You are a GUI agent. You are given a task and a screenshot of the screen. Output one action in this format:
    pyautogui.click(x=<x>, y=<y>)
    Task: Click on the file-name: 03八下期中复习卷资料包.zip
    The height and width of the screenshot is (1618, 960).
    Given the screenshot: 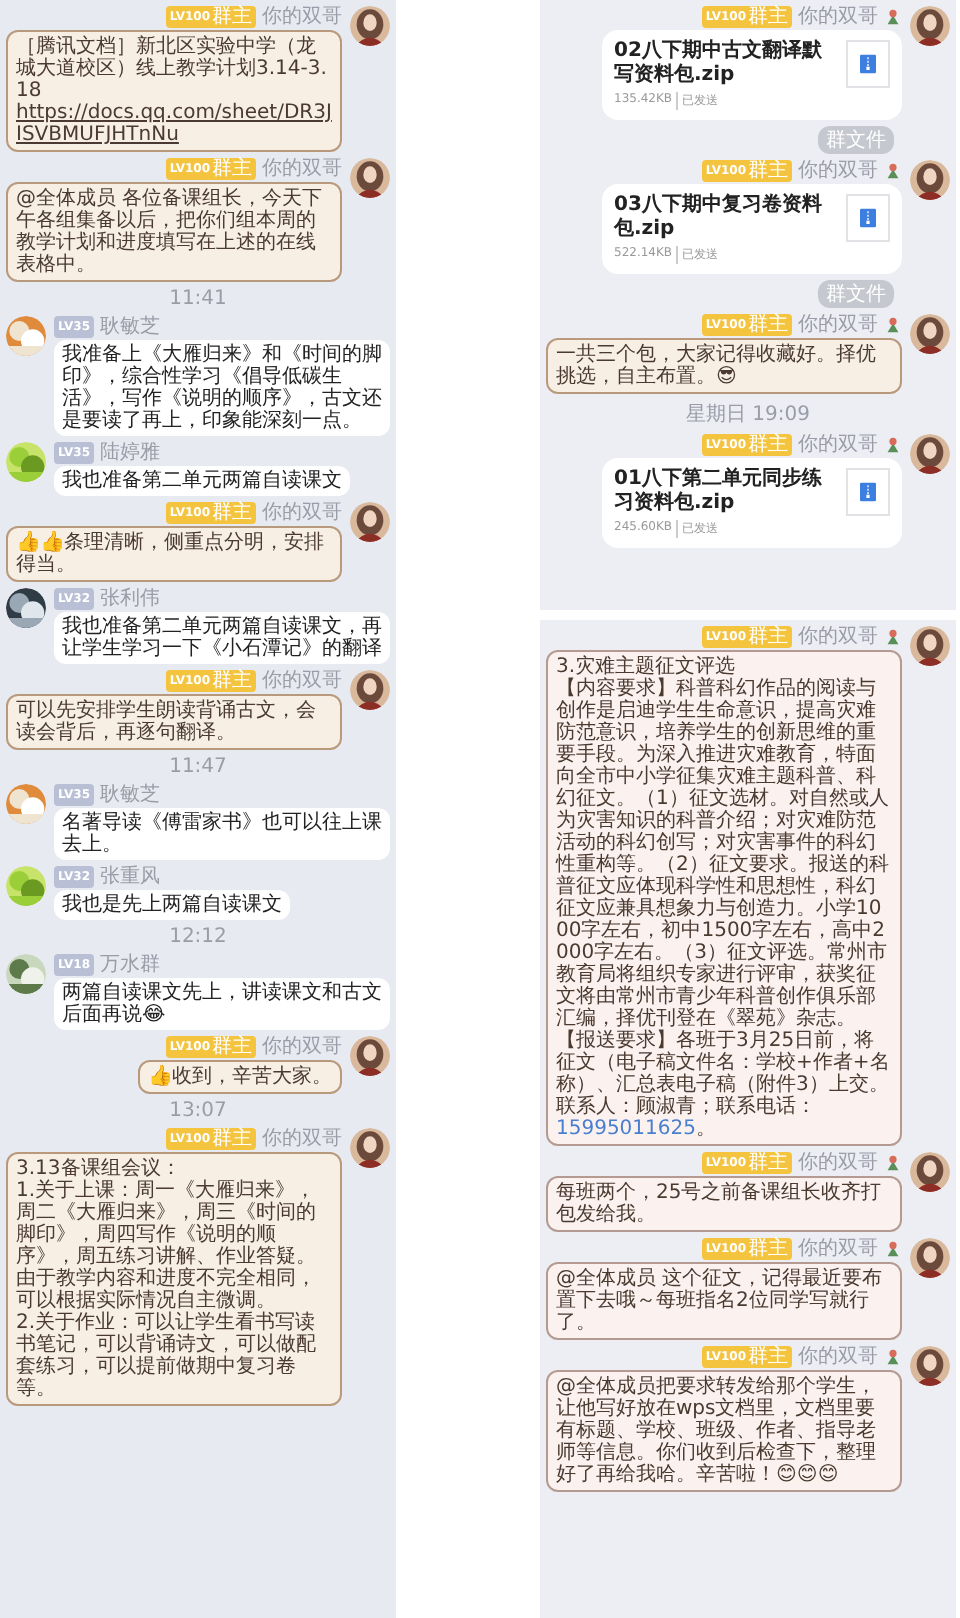 What is the action you would take?
    pyautogui.click(x=719, y=218)
    